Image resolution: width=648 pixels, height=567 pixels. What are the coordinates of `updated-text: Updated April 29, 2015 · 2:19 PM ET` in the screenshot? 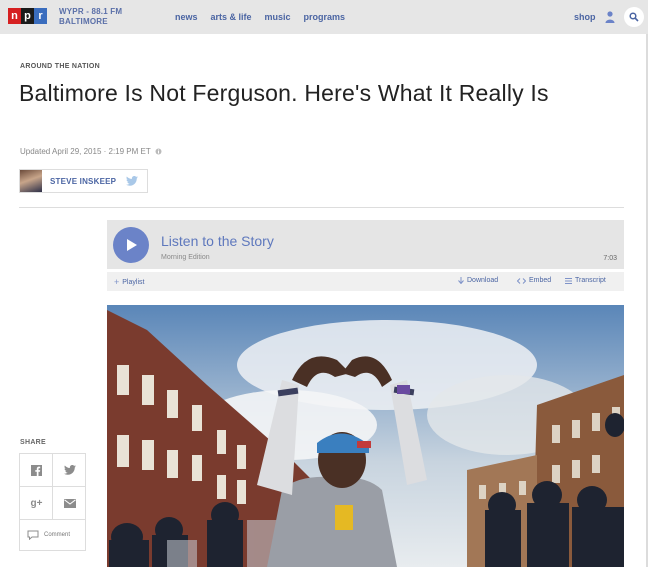 It's located at (85, 151).